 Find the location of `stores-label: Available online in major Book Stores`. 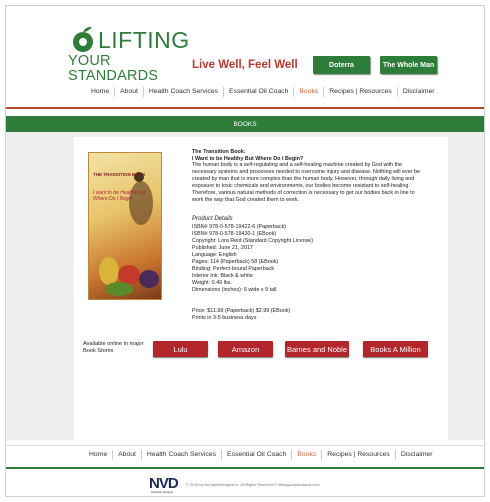

stores-label: Available online in major Book Stores is located at coordinates (113, 347).